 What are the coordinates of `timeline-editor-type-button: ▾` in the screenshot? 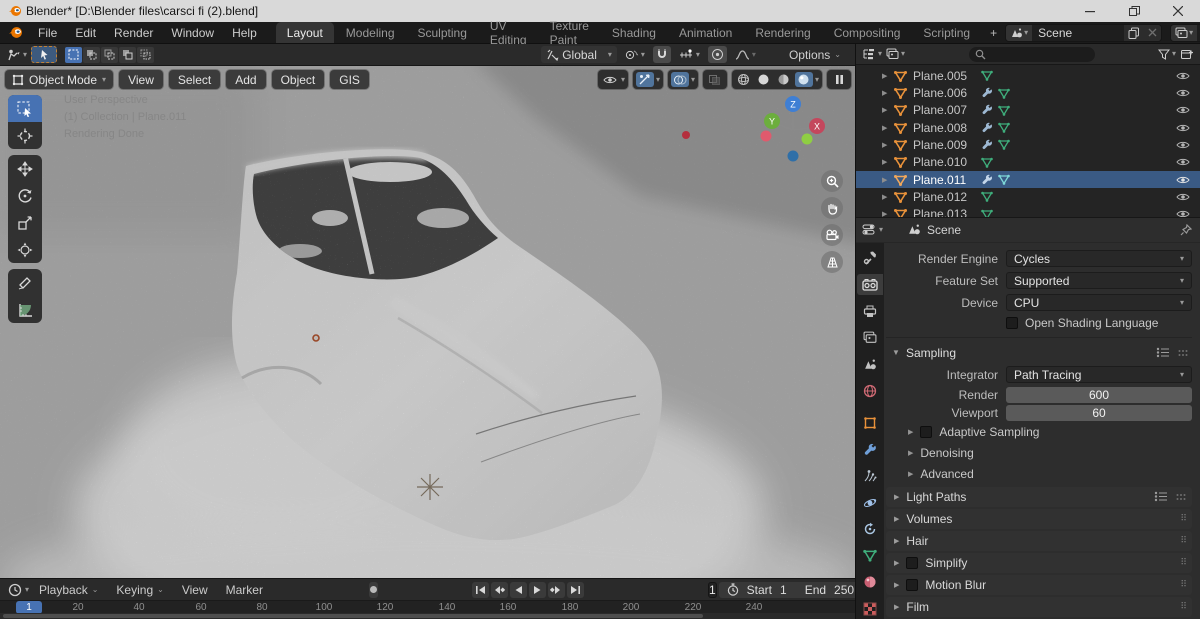 It's located at (17, 590).